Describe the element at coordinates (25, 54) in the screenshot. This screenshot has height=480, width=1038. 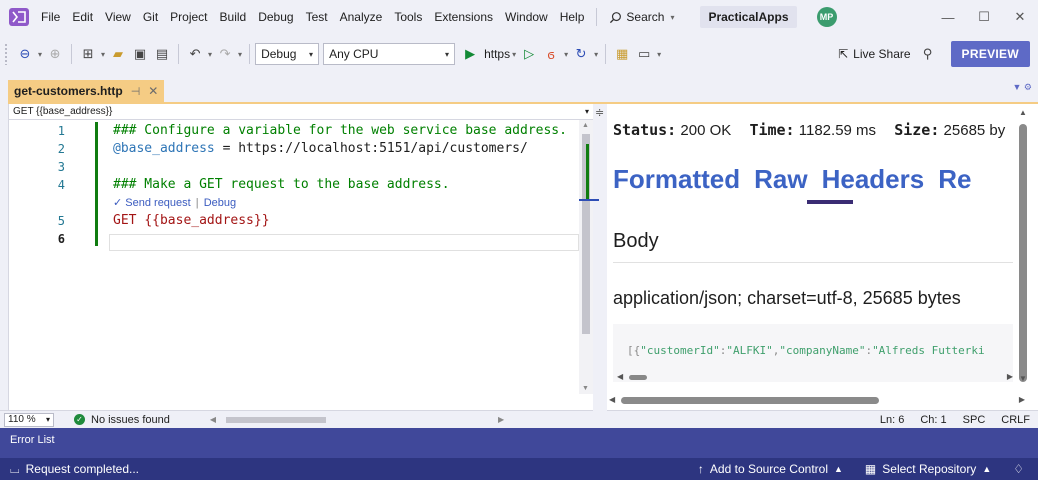
I see `navigate-back-icon: ⊖` at that location.